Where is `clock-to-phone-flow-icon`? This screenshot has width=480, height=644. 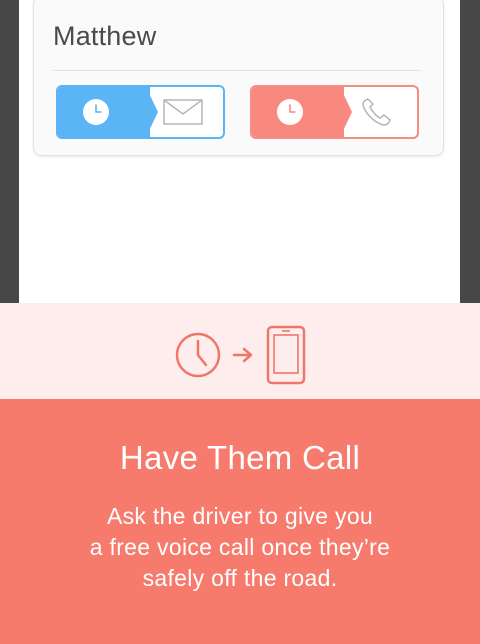 clock-to-phone-flow-icon is located at coordinates (240, 355).